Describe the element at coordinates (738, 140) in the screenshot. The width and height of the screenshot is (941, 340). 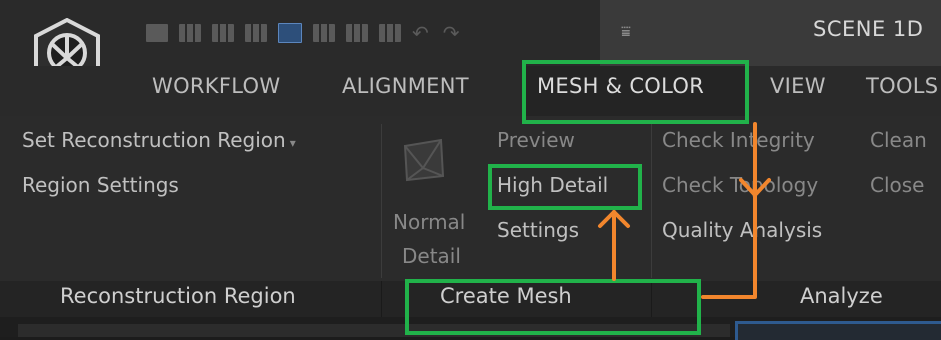
I see `check-integrity-button: Check Integrity` at that location.